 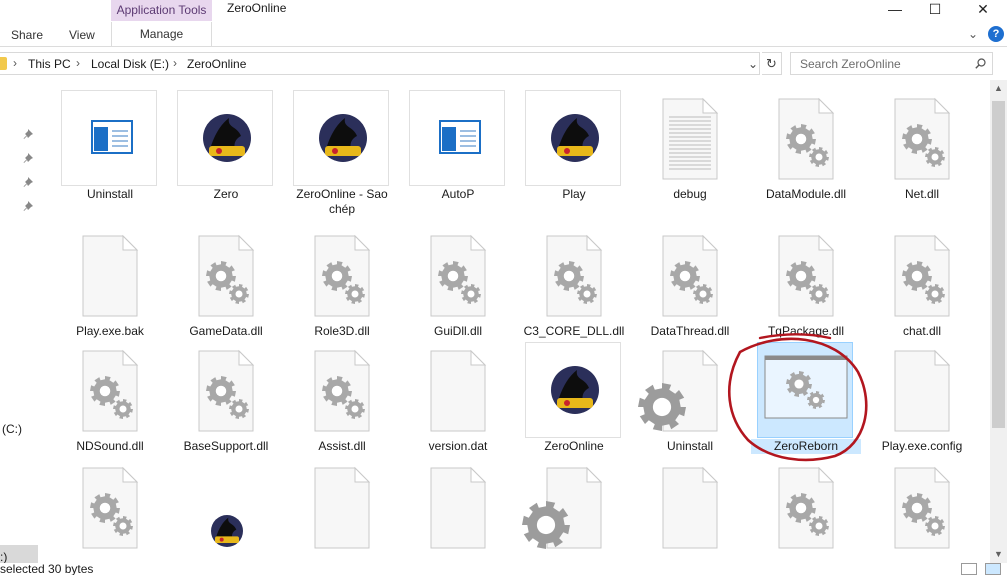 I want to click on file-item: version.dat, so click(x=458, y=406).